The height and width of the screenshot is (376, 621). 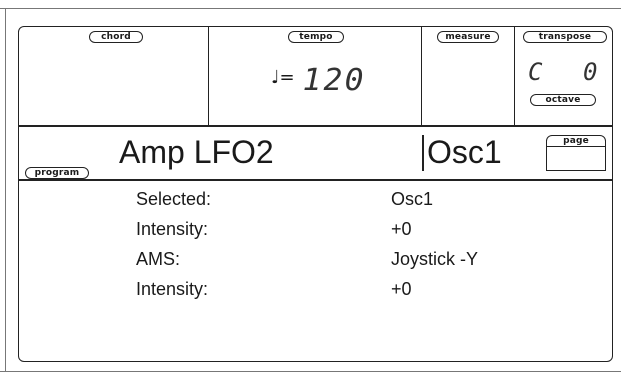 I want to click on tempo-tag: tempo, so click(x=316, y=37).